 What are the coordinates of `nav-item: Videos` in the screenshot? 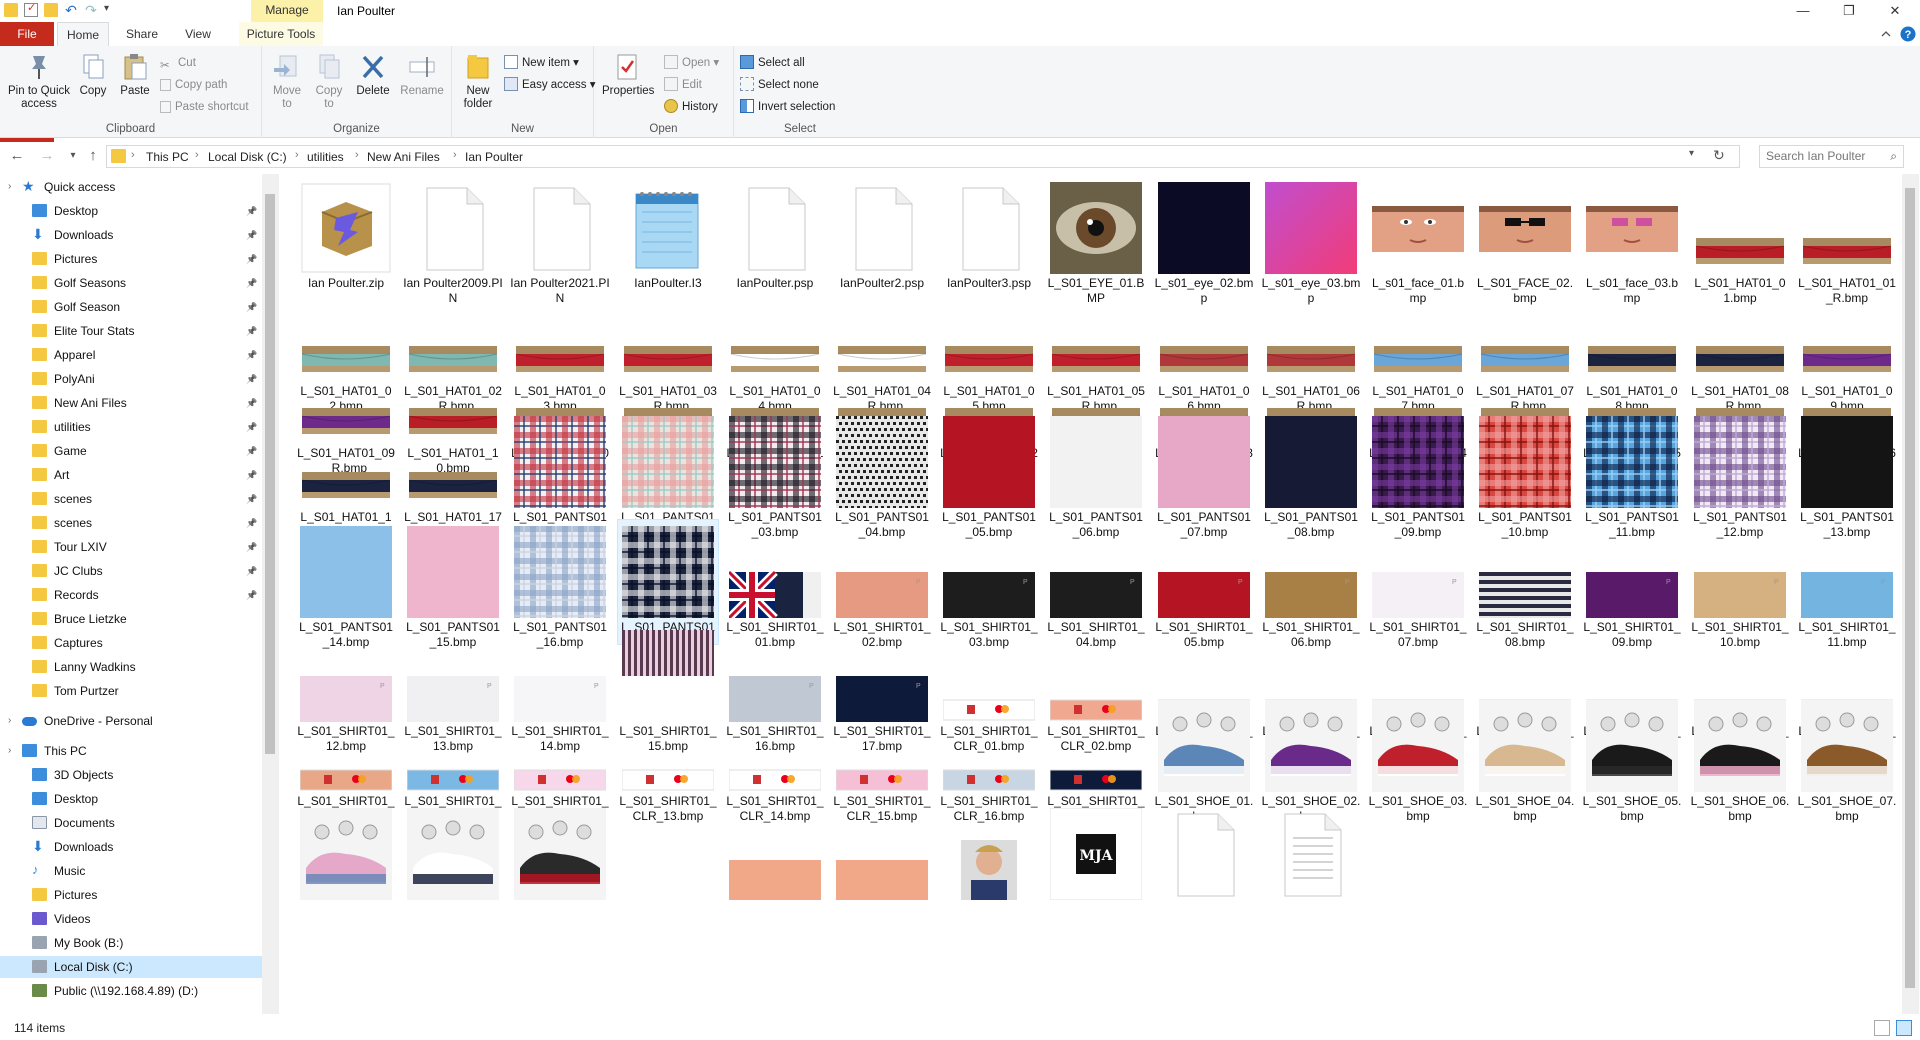 It's located at (131, 919).